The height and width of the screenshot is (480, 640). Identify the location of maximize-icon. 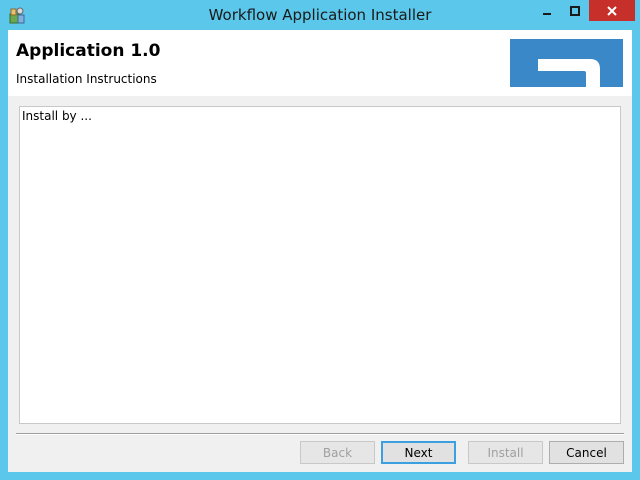
(574, 10).